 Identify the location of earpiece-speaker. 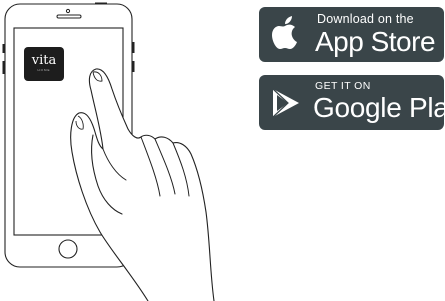
(69, 16).